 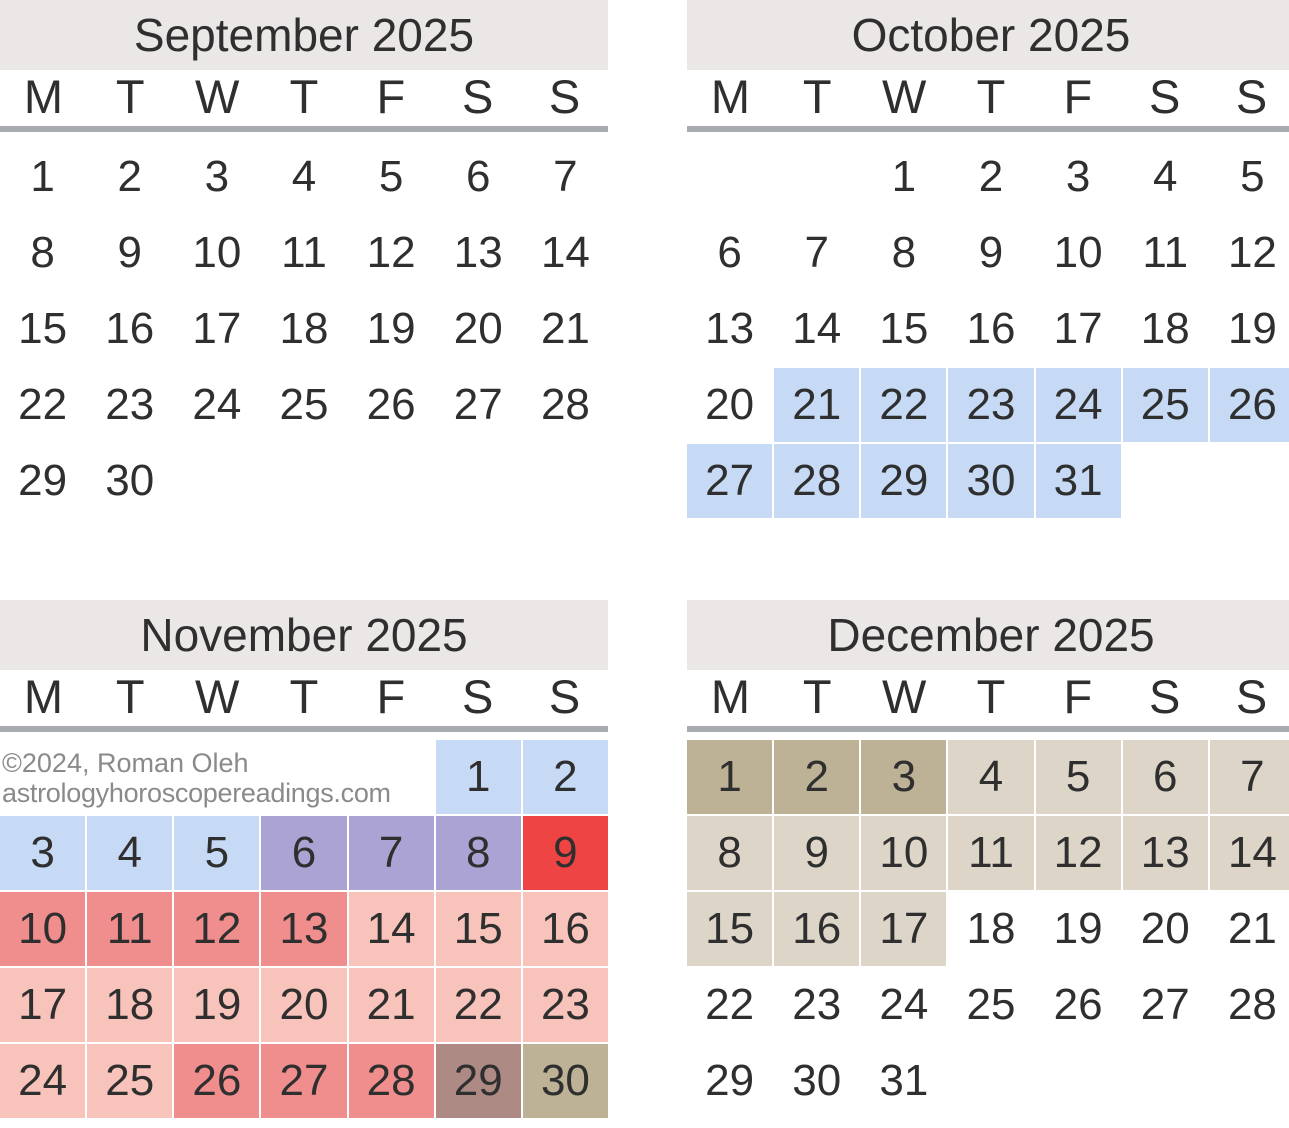 I want to click on day-cell: 31, so click(x=903, y=1081).